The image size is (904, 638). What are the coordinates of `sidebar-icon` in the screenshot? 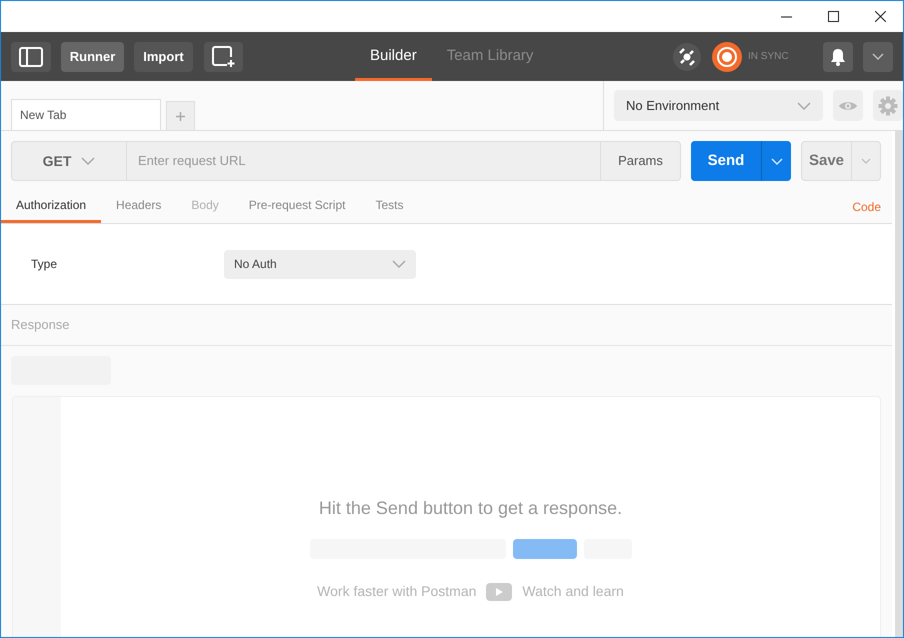 It's located at (31, 56).